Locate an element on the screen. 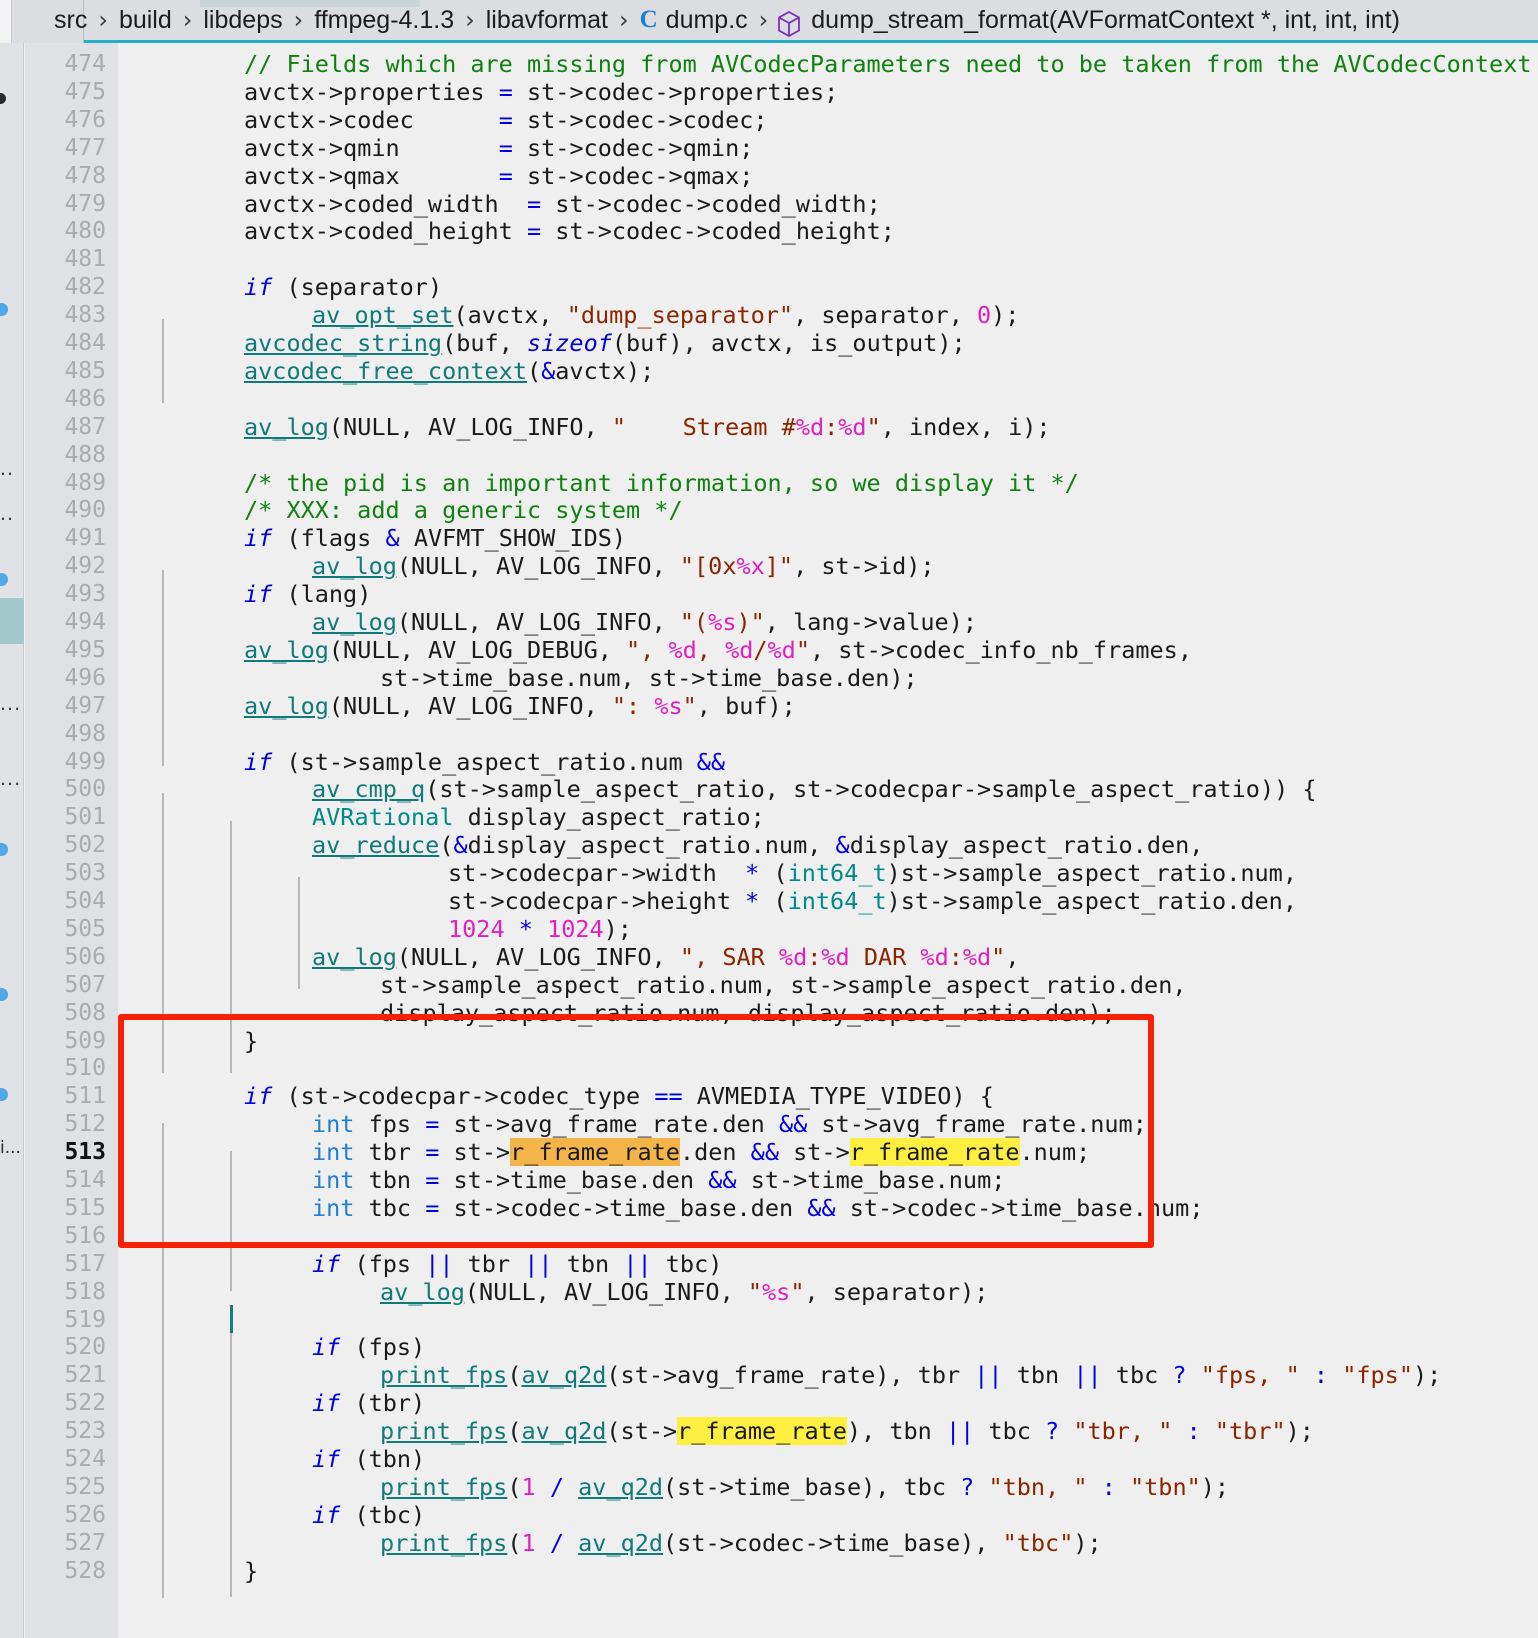  line-number: 484 is located at coordinates (85, 344).